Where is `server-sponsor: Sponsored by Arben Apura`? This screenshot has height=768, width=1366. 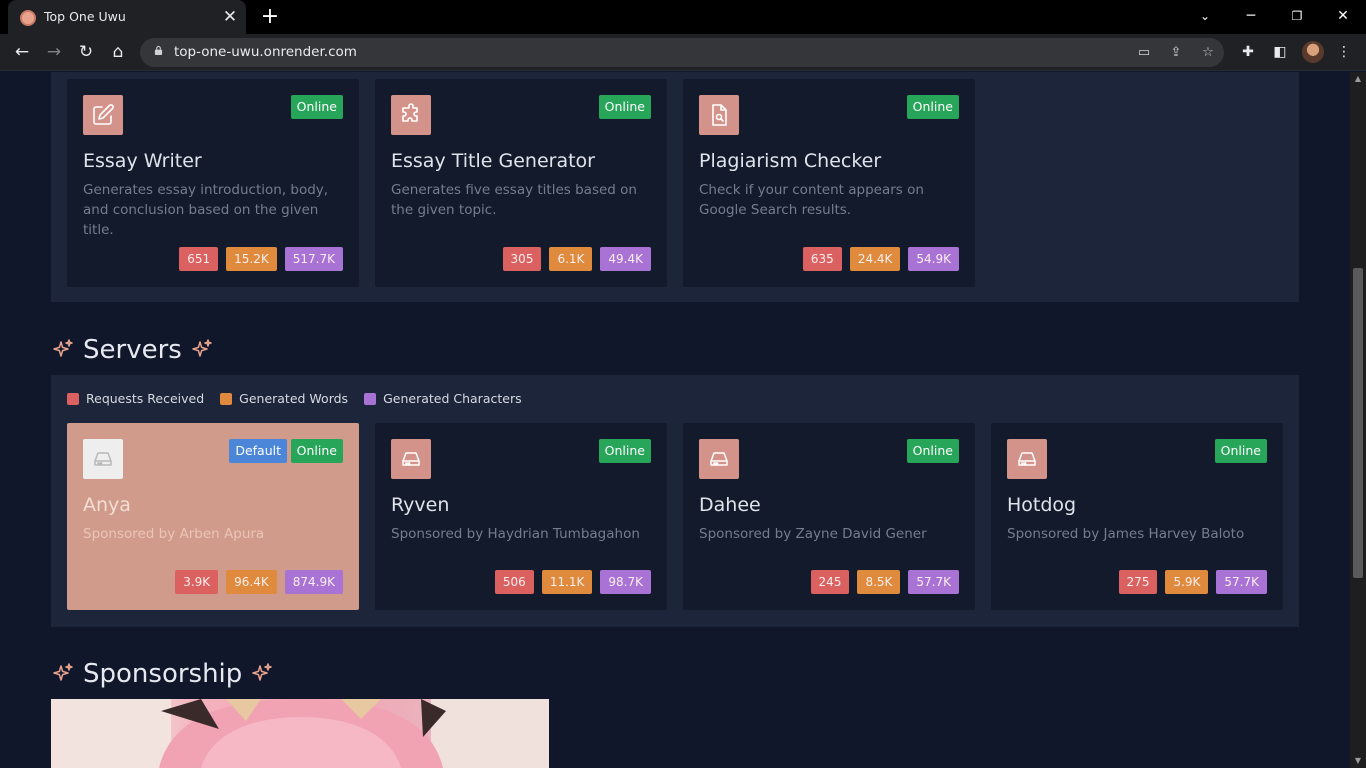 server-sponsor: Sponsored by Arben Apura is located at coordinates (174, 534).